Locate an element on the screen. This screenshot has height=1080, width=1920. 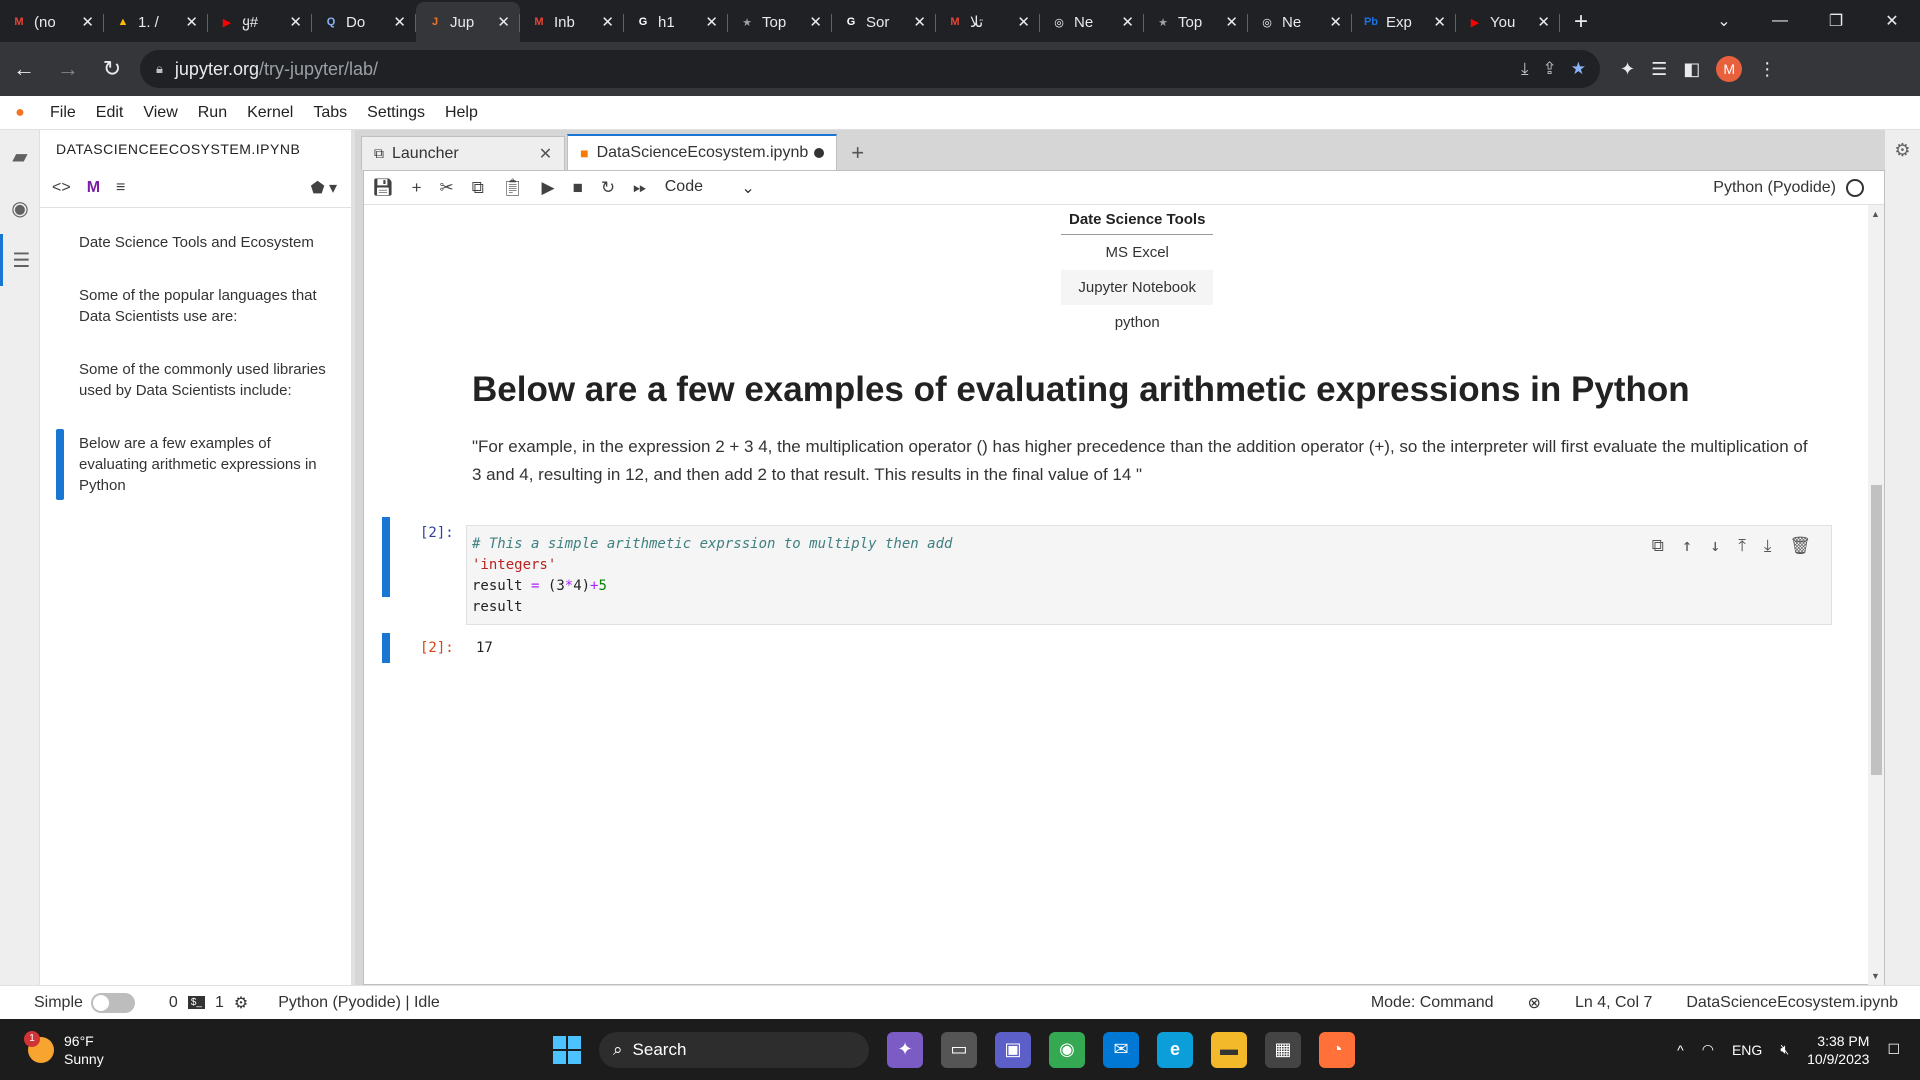
delete-cell-icon: 🗑︎ is located at coordinates (1800, 546).